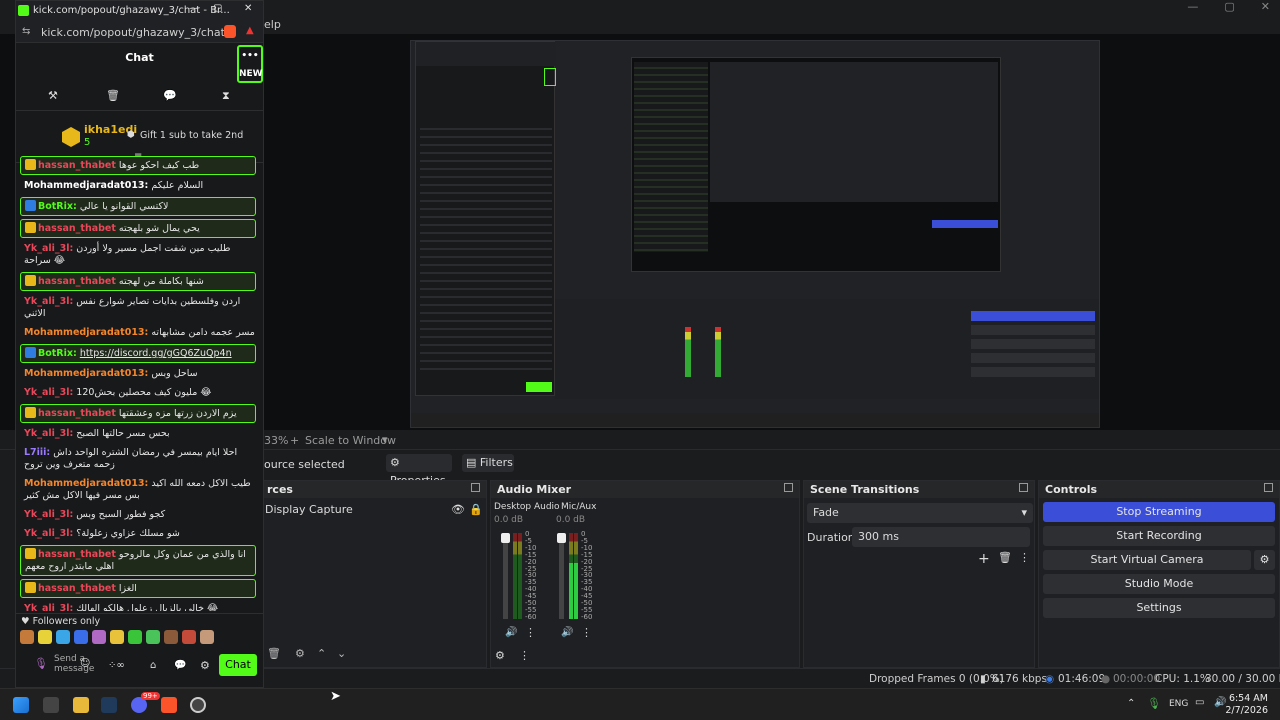  I want to click on menu-help: elp, so click(272, 24).